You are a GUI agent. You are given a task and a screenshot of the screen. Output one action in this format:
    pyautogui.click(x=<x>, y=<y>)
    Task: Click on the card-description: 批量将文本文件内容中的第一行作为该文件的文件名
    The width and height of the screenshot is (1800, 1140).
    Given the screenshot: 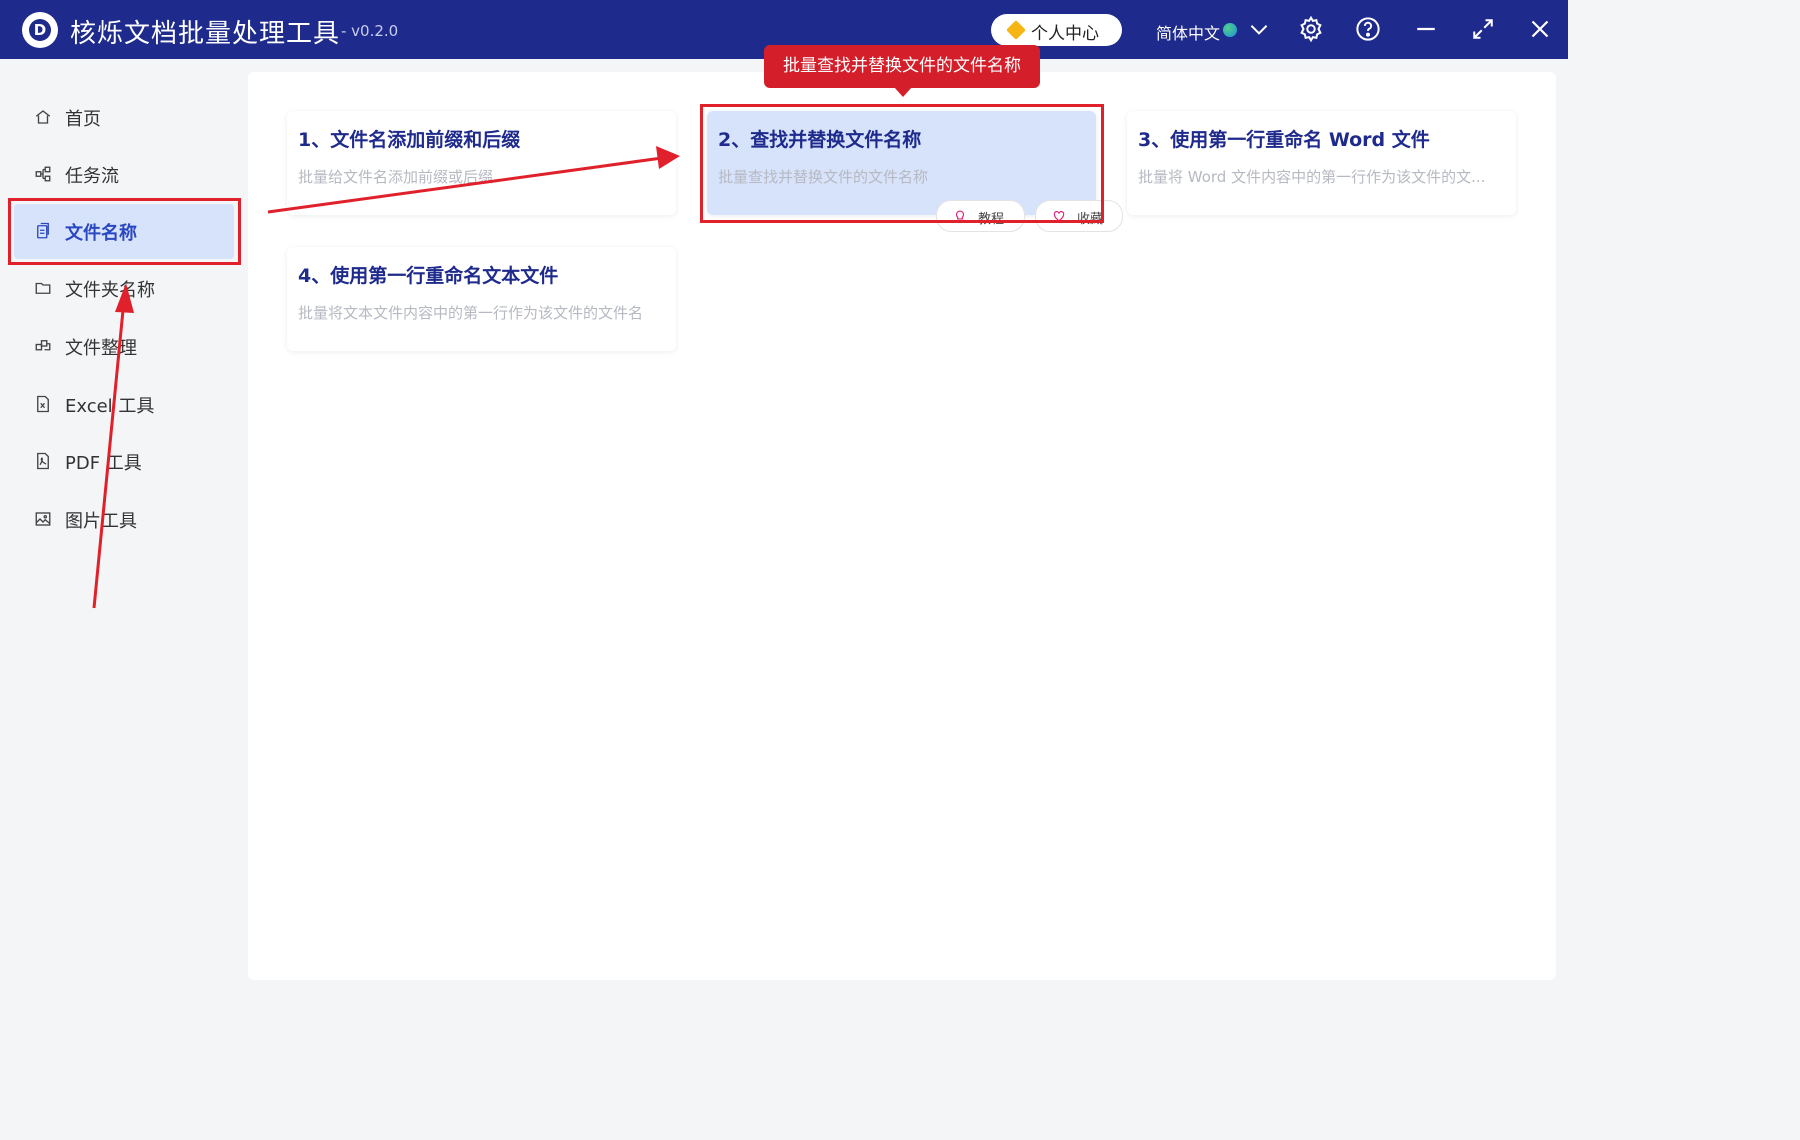 What is the action you would take?
    pyautogui.click(x=471, y=313)
    